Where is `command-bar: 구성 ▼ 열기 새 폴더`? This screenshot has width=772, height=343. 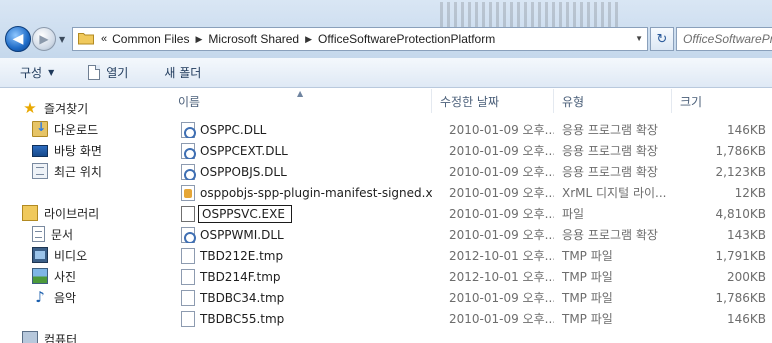
command-bar: 구성 ▼ 열기 새 폴더 is located at coordinates (386, 73).